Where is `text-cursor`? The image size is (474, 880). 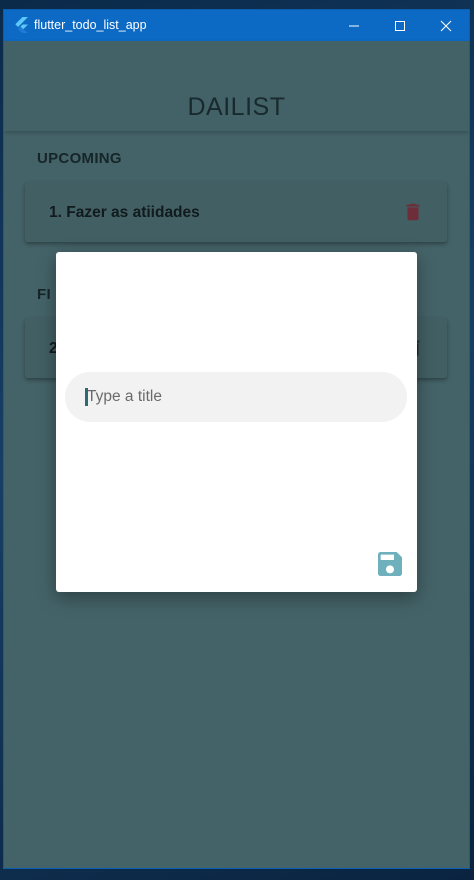 text-cursor is located at coordinates (86, 397).